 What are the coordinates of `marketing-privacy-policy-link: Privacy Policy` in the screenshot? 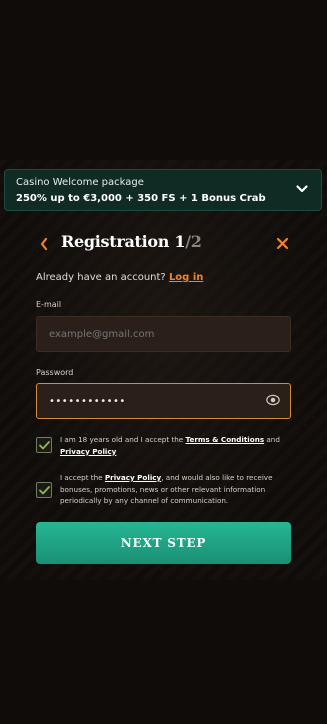 It's located at (133, 477).